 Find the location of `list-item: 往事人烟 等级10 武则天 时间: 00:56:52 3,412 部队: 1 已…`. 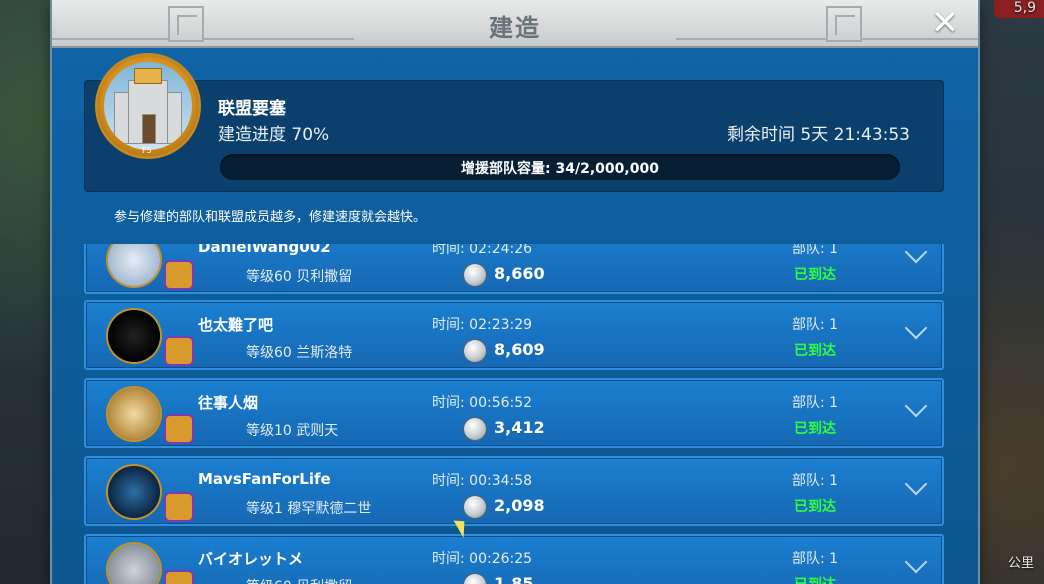

list-item: 往事人烟 等级10 武则天 时间: 00:56:52 3,412 部队: 1 已… is located at coordinates (514, 413).